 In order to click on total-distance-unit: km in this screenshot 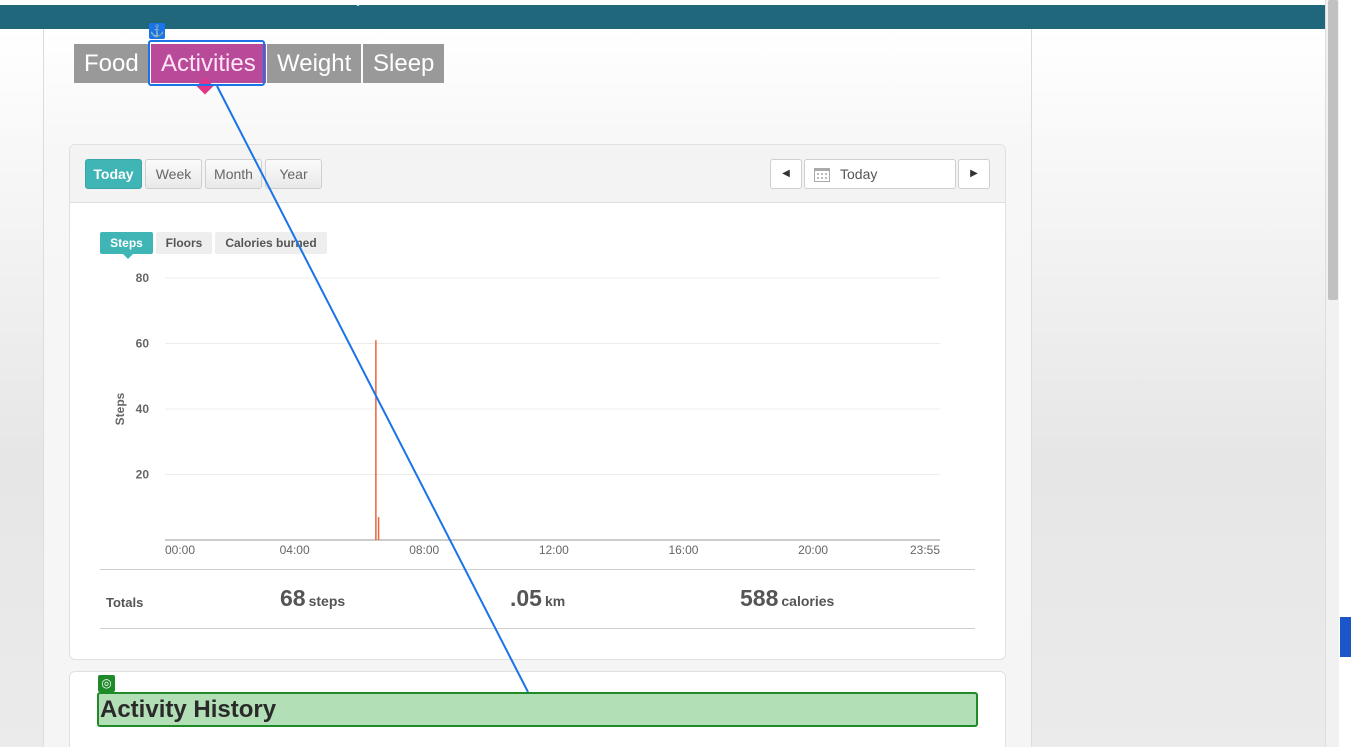, I will do `click(555, 601)`.